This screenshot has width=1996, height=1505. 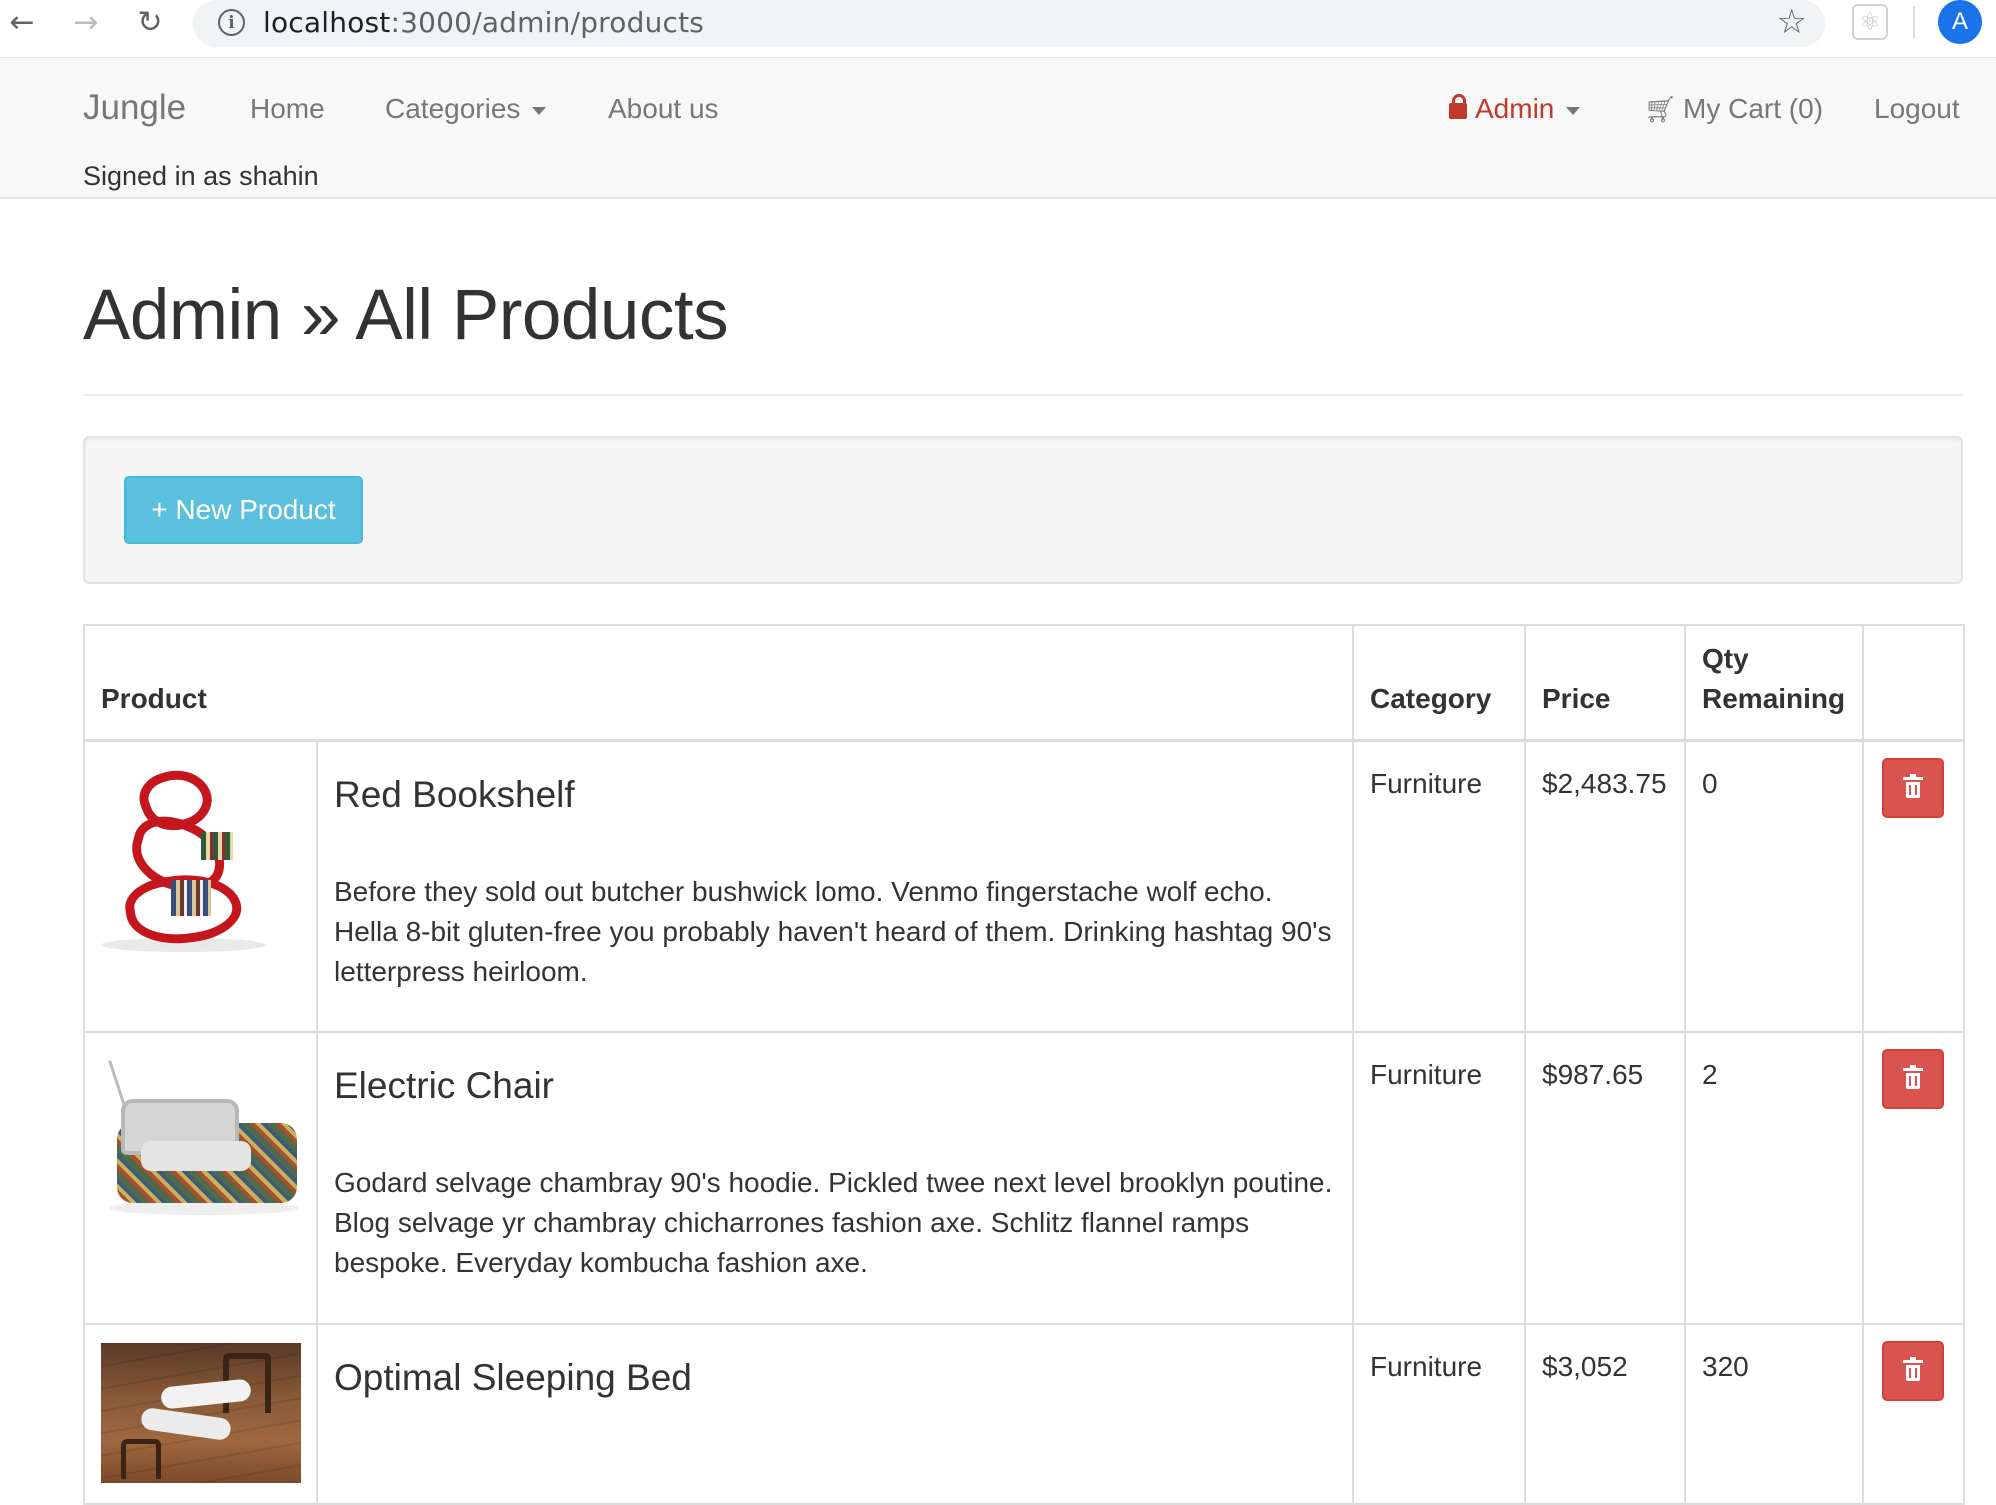 What do you see at coordinates (1774, 886) in the screenshot?
I see `product-qty: 0` at bounding box center [1774, 886].